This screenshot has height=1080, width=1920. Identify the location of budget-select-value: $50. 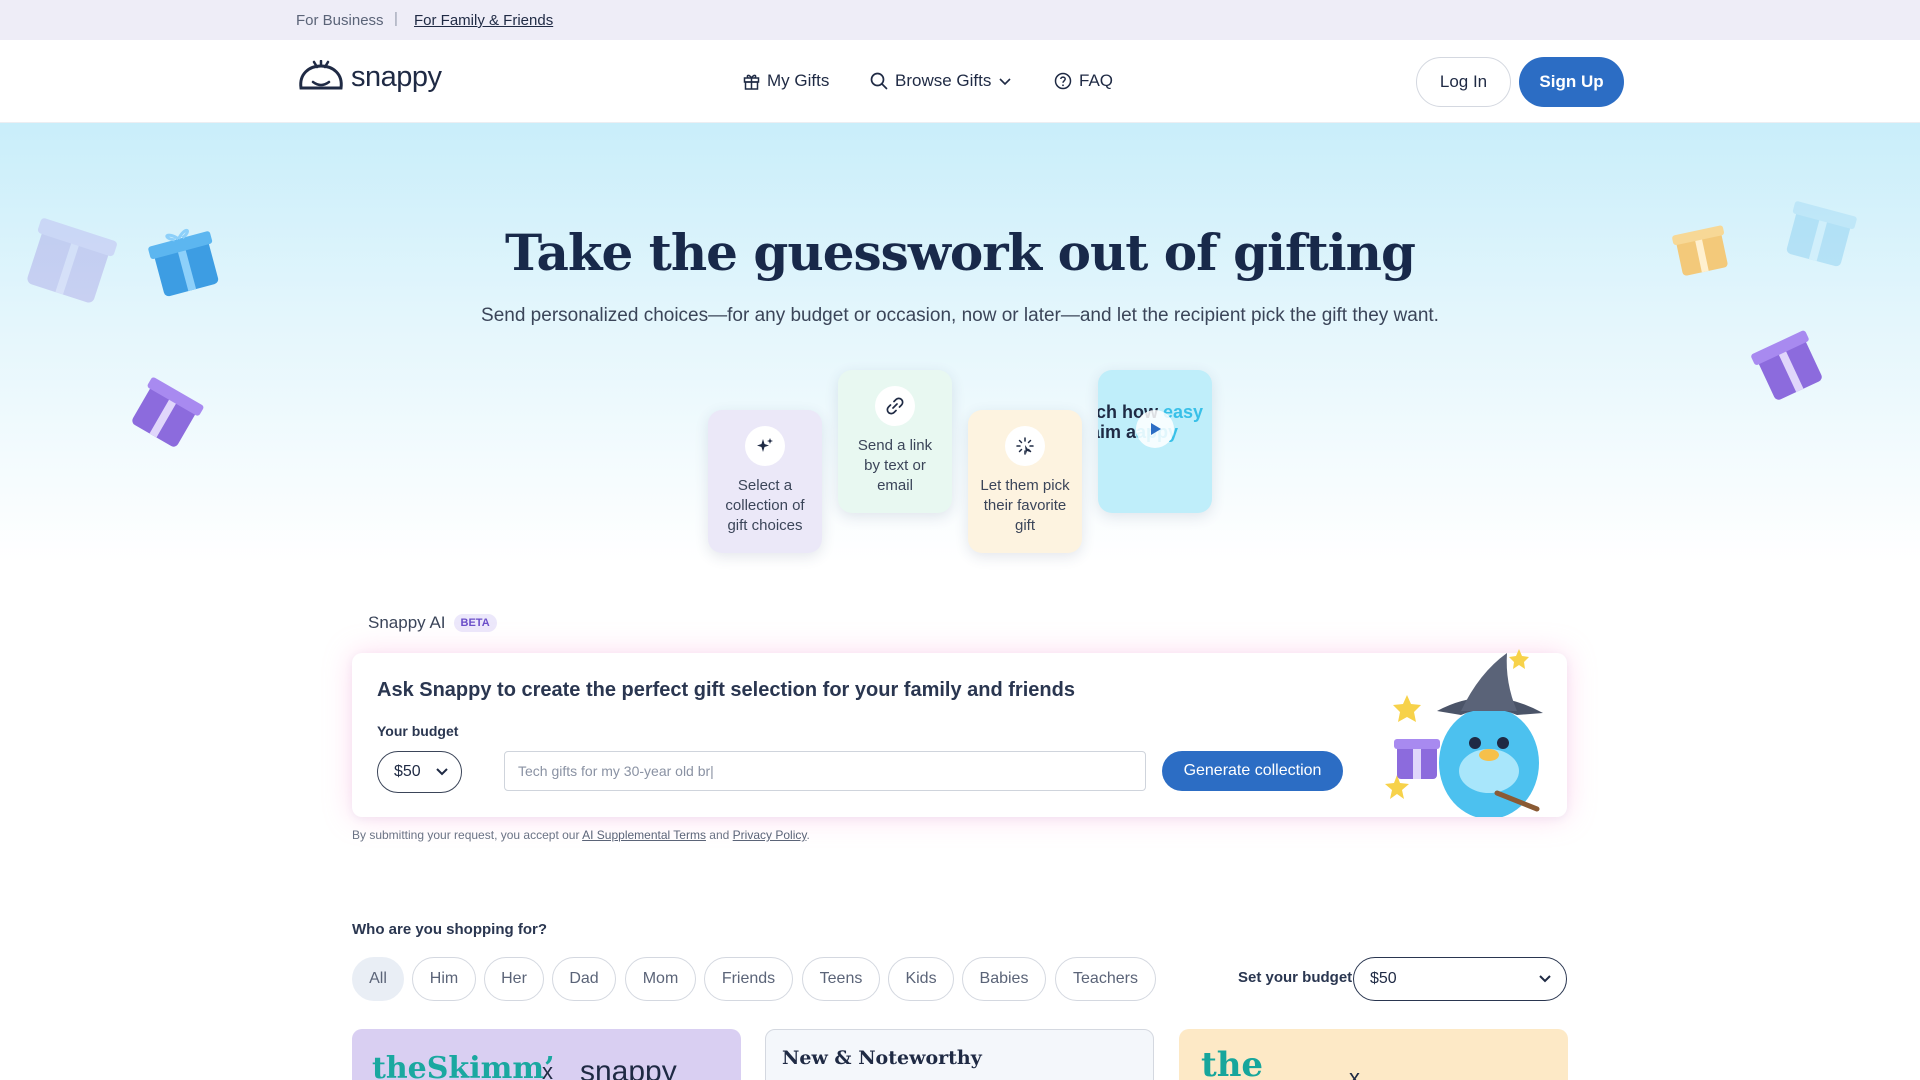
(1383, 978).